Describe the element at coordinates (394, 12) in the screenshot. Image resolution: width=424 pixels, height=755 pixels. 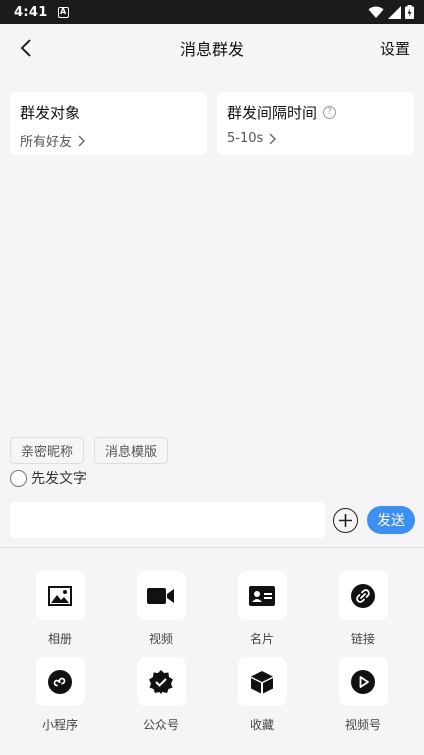
I see `signal-icon` at that location.